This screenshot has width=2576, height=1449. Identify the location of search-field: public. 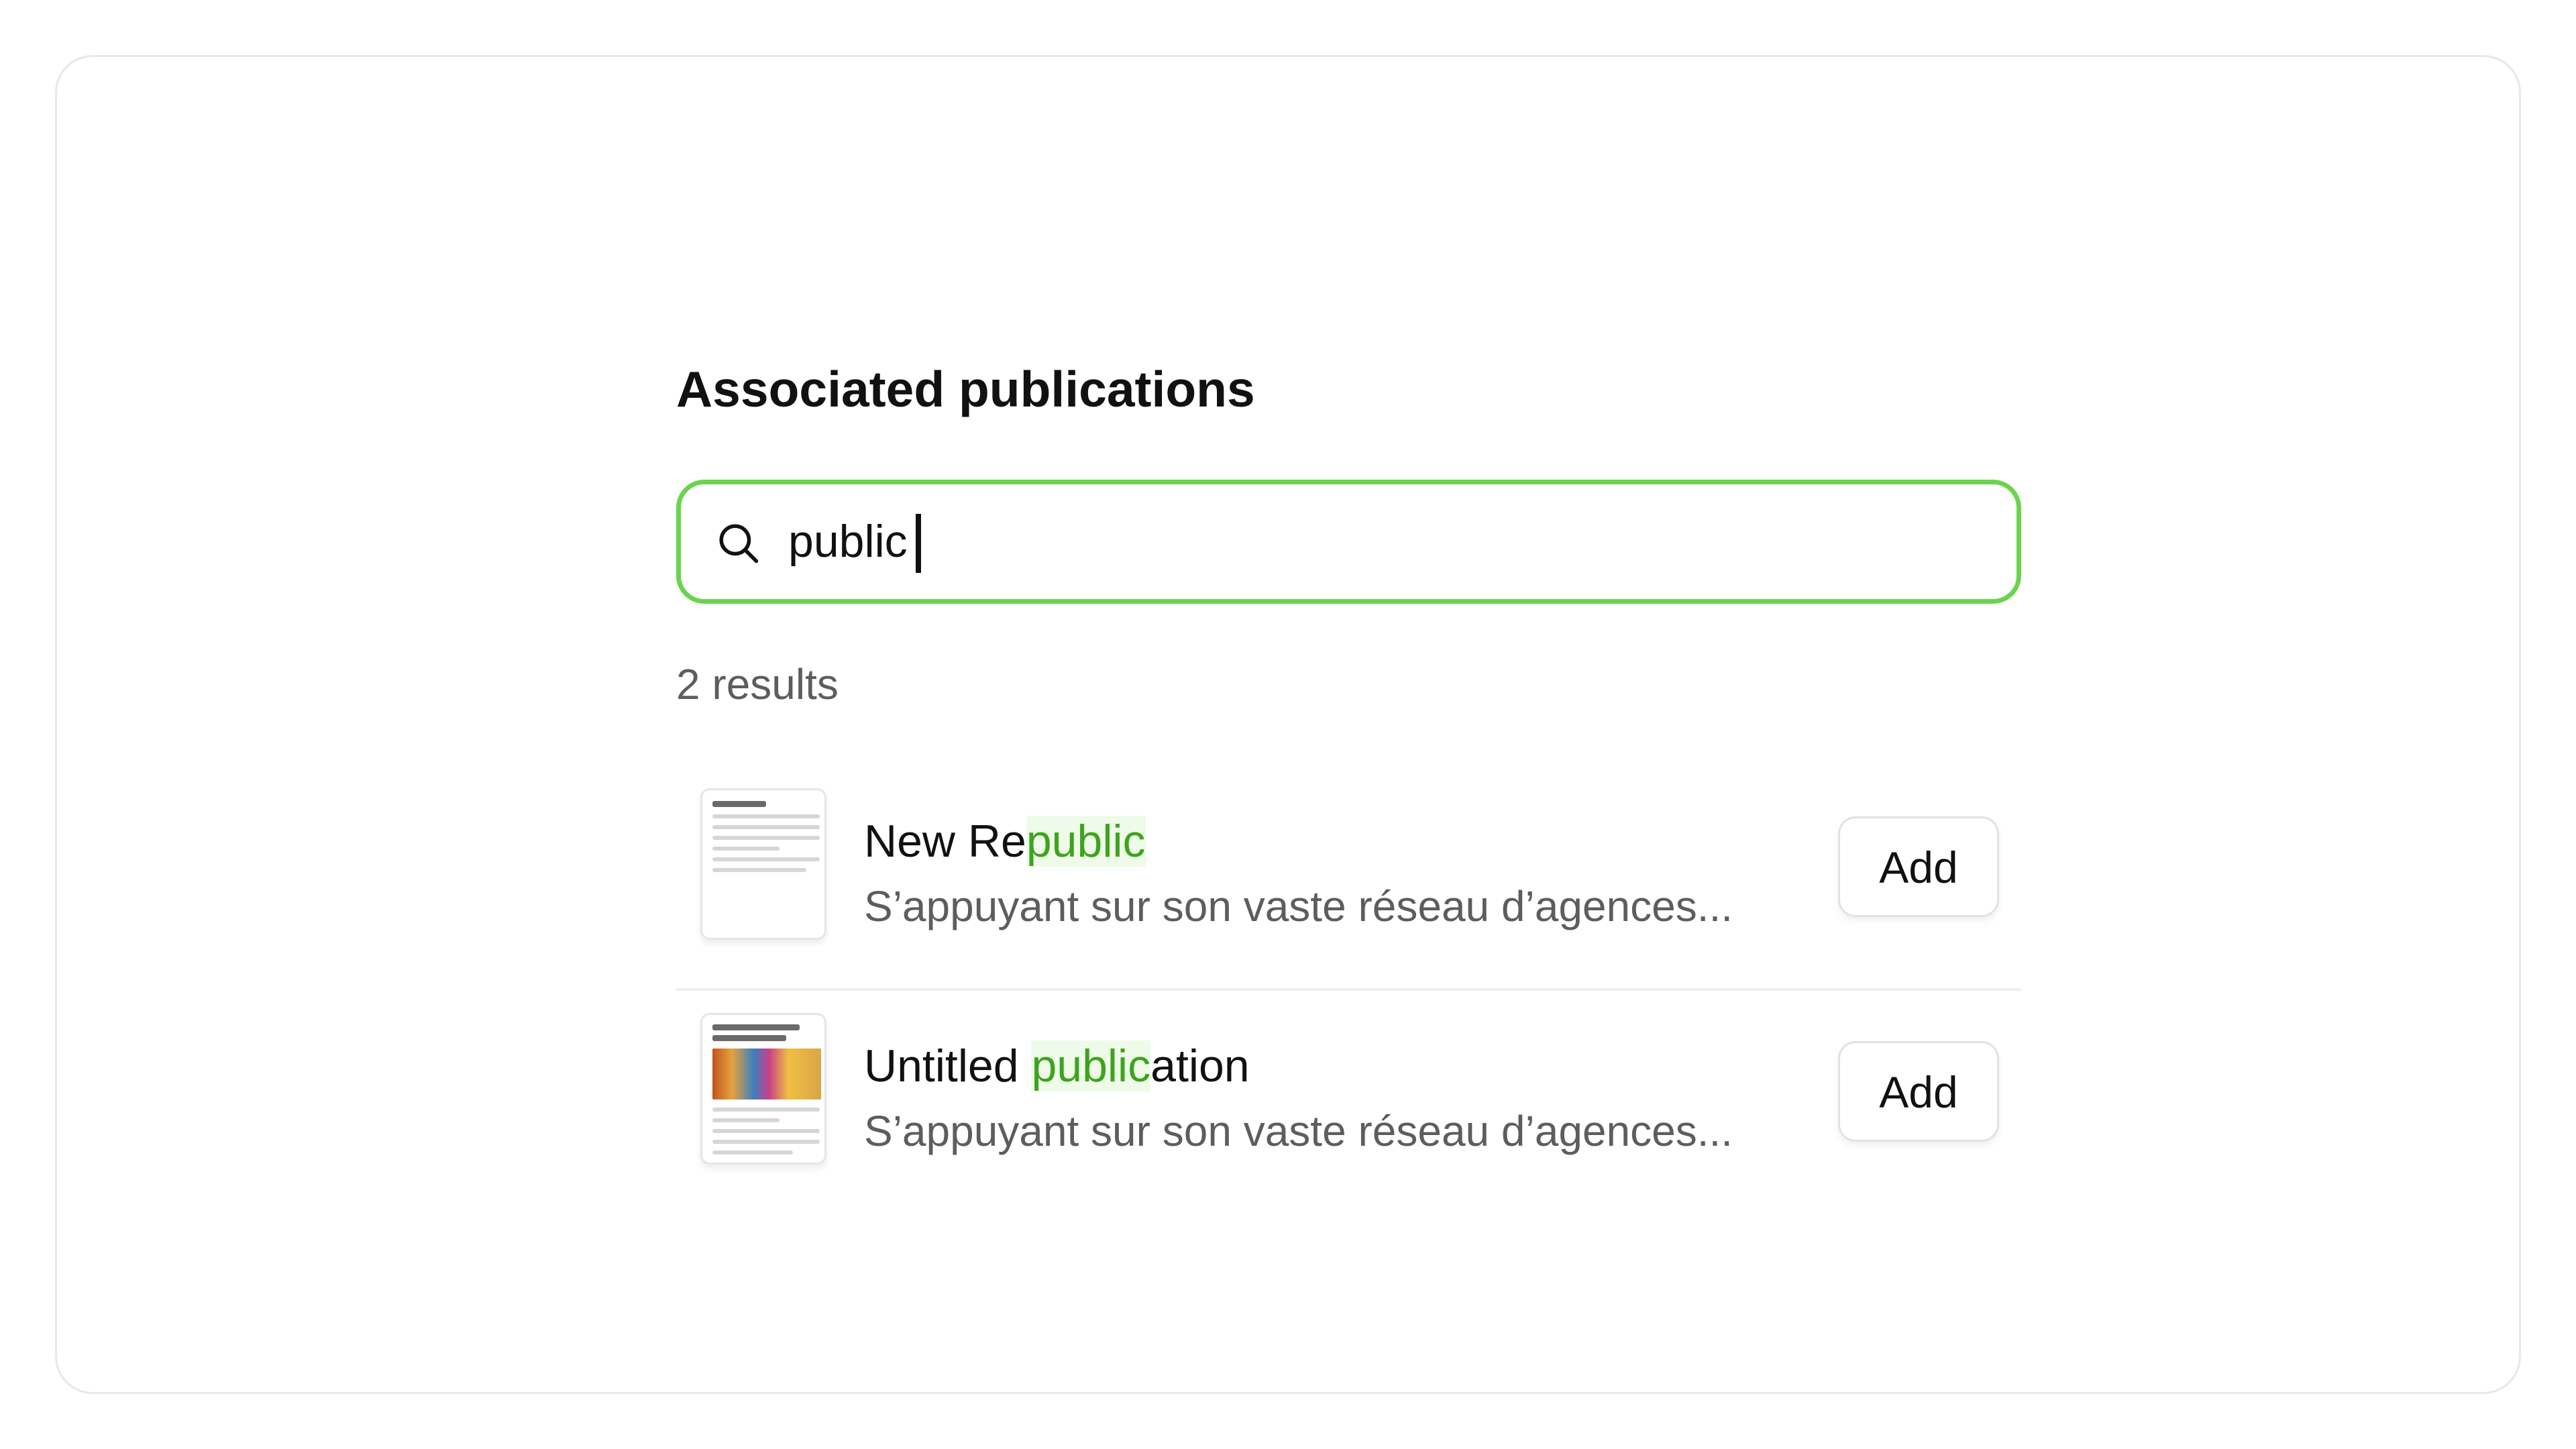
(1348, 542).